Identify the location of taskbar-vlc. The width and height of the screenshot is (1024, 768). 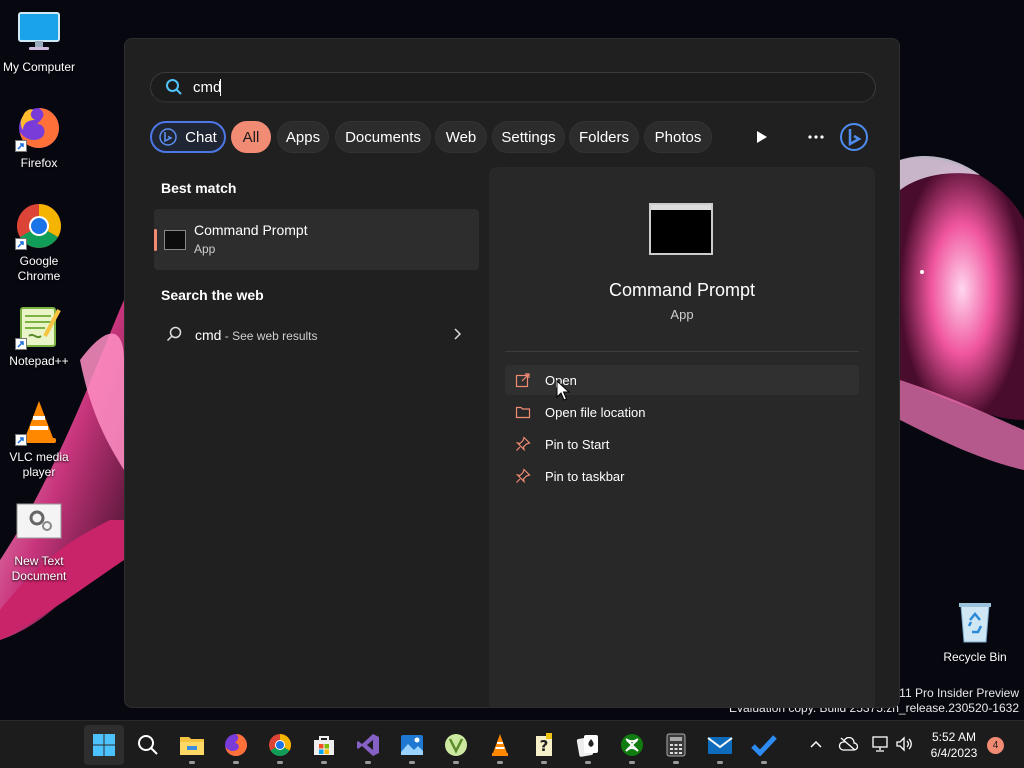
(500, 745).